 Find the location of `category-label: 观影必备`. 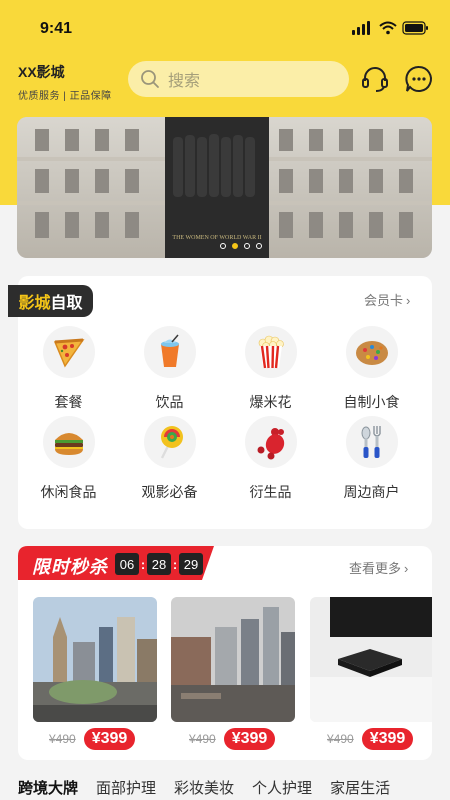

category-label: 观影必备 is located at coordinates (169, 492).